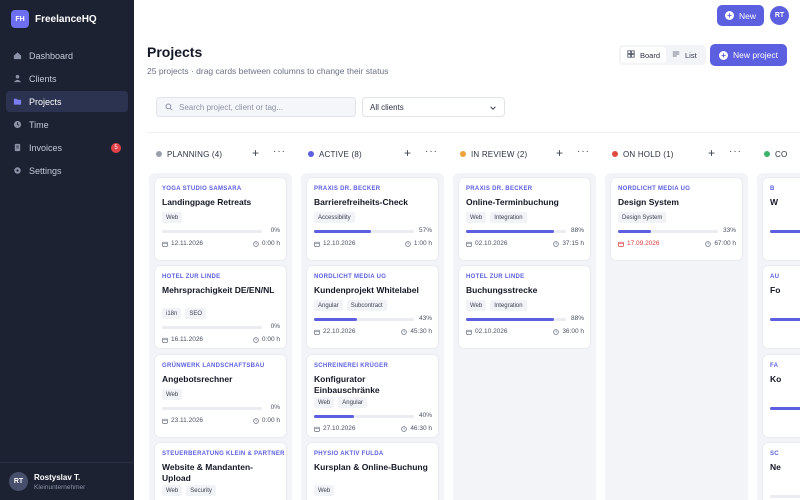 The width and height of the screenshot is (800, 500). What do you see at coordinates (223, 454) in the screenshot?
I see `card-client: STEUERBERATUNG KLEIN & PARTNER` at bounding box center [223, 454].